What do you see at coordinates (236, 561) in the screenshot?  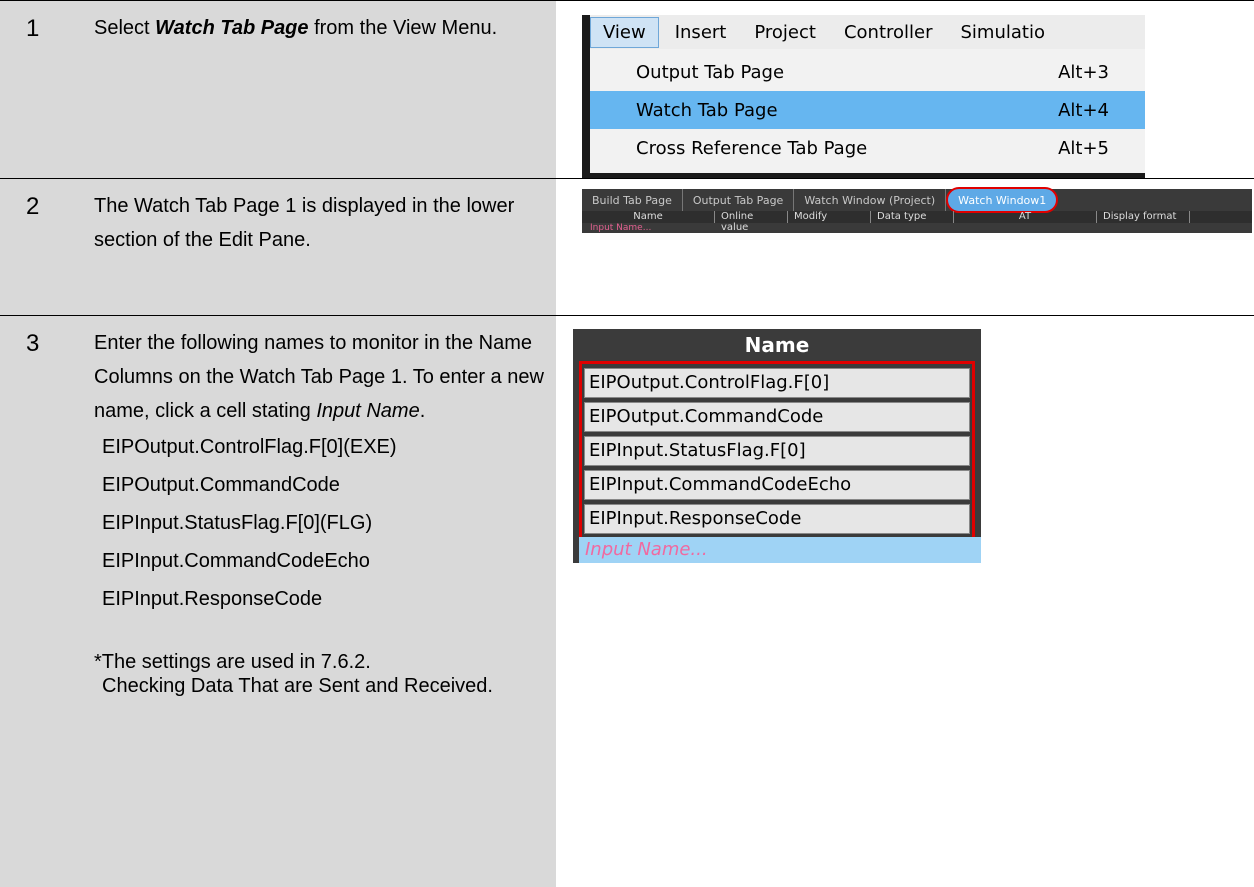 I see `list-item: EIPInput.CommandCodeEcho` at bounding box center [236, 561].